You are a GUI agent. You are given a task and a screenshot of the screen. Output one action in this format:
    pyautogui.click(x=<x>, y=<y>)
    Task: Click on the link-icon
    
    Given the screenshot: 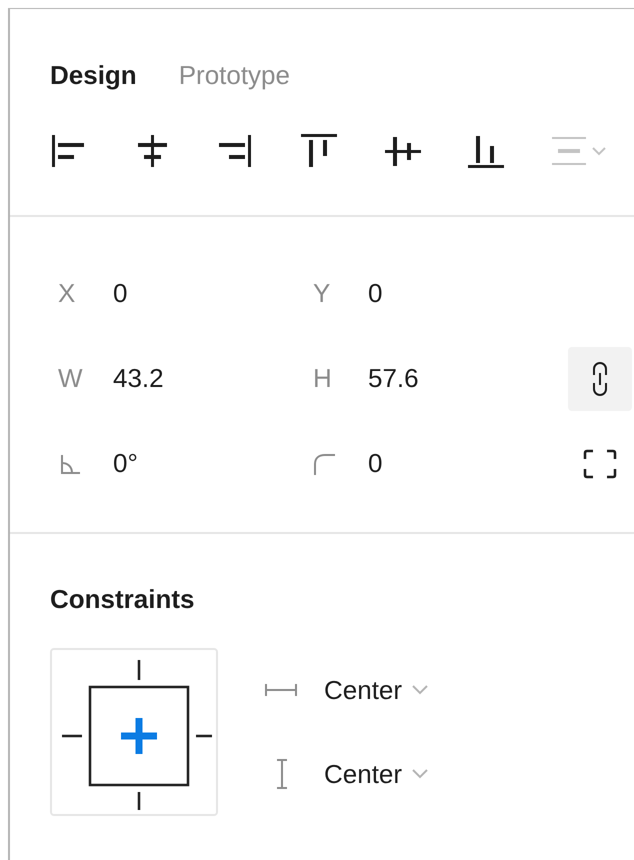 What is the action you would take?
    pyautogui.click(x=600, y=378)
    